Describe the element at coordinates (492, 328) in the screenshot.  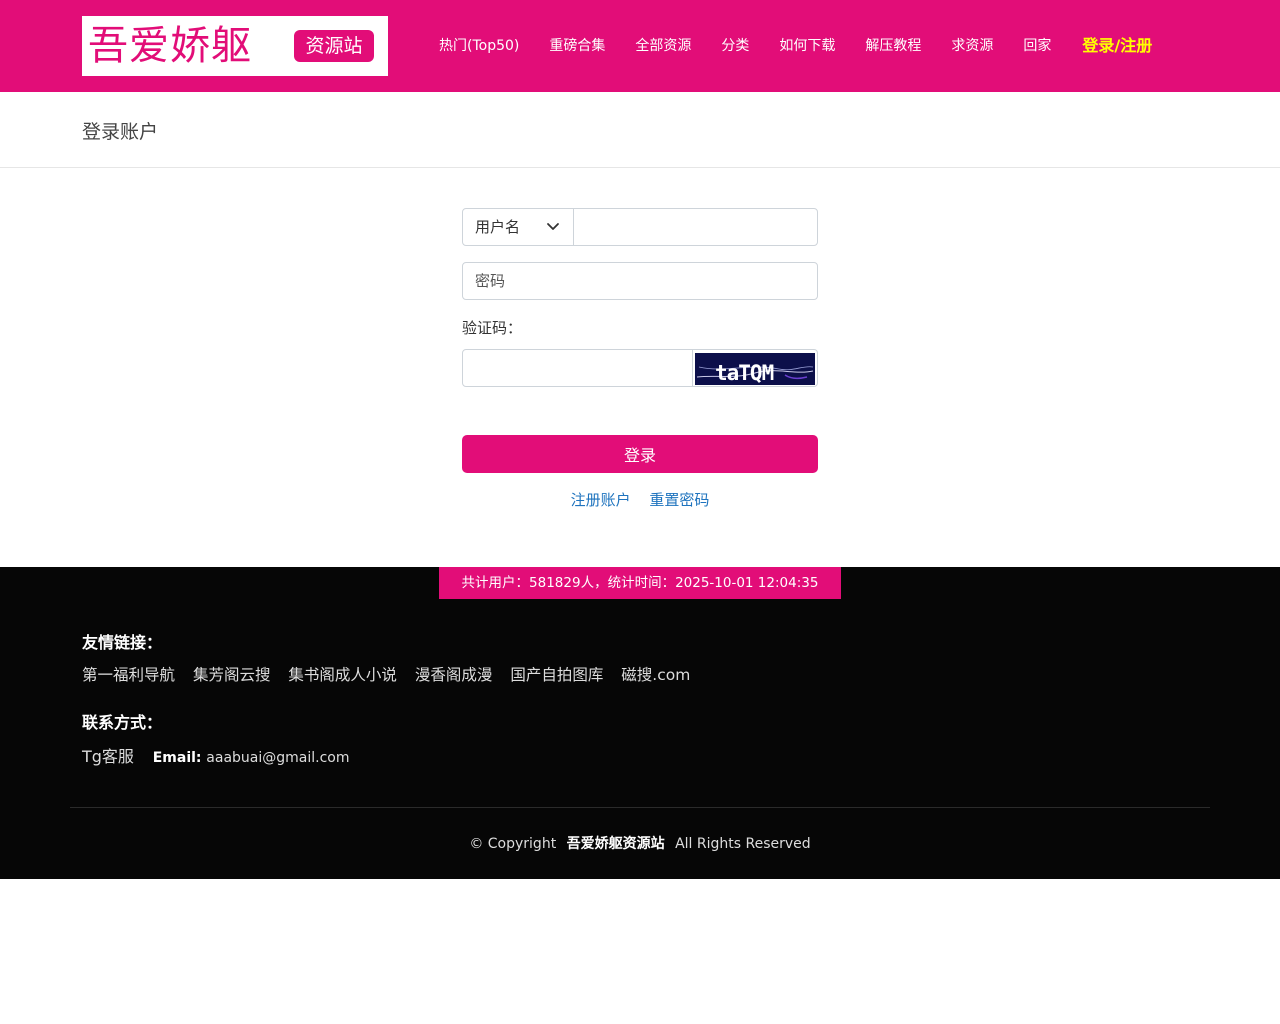
I see `captcha-label: 验证码：` at that location.